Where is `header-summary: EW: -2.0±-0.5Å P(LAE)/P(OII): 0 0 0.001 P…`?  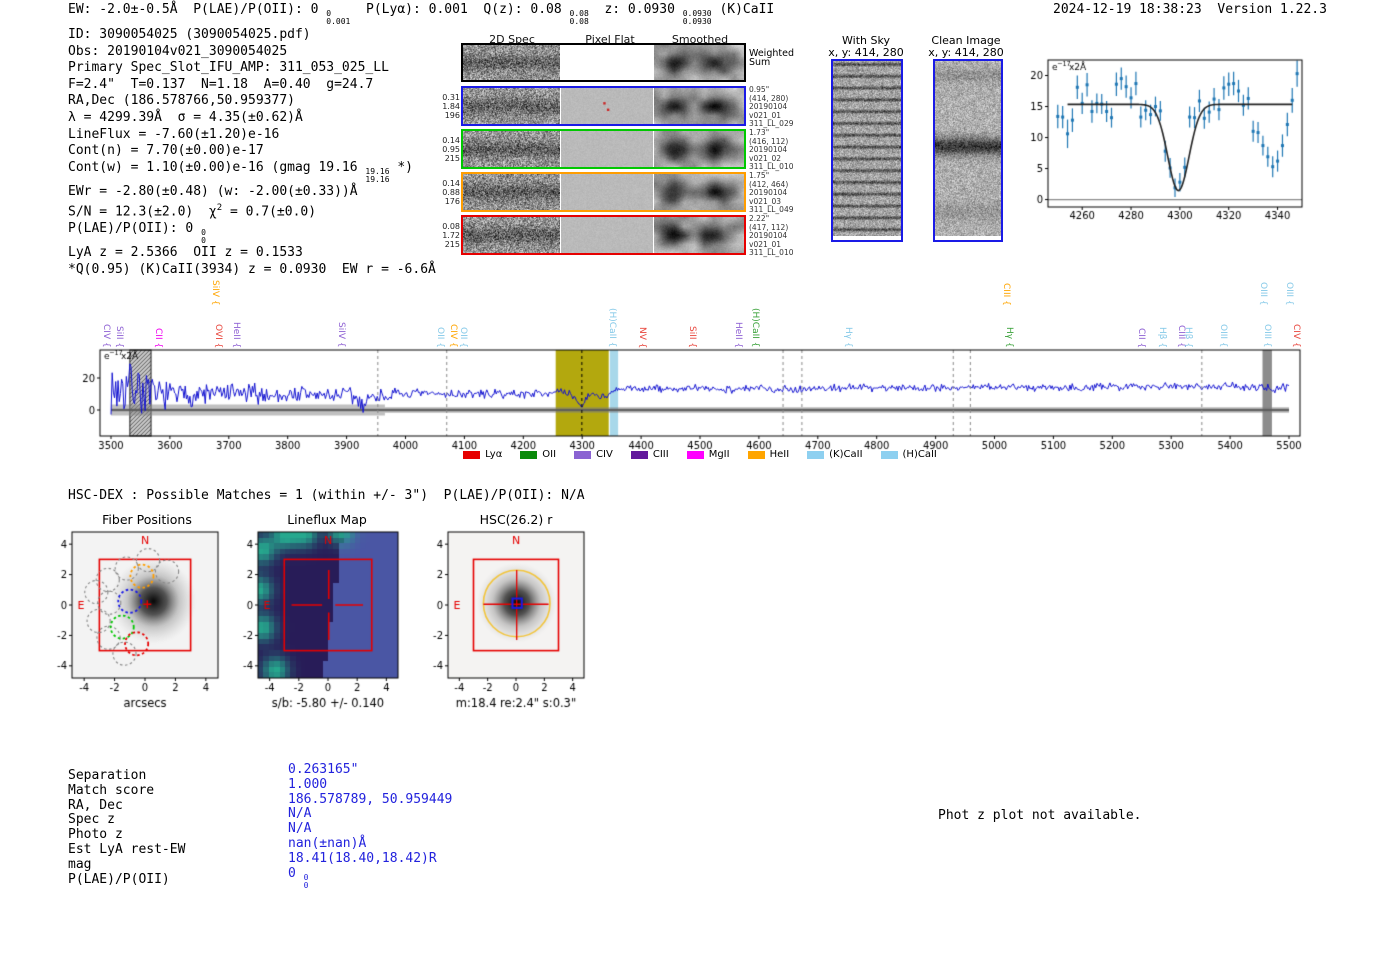 header-summary: EW: -2.0±-0.5Å P(LAE)/P(OII): 0 0 0.001 P… is located at coordinates (421, 14).